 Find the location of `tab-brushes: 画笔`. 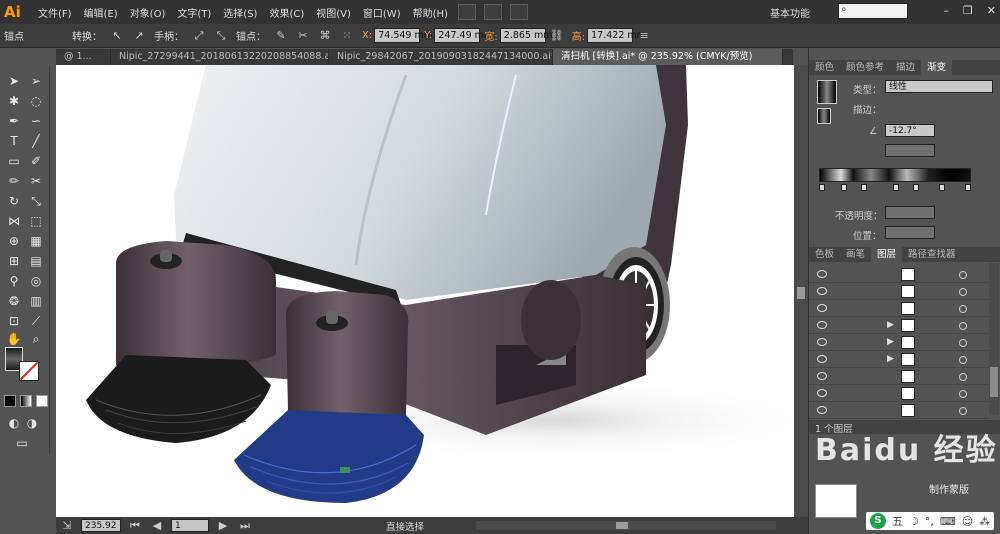

tab-brushes: 画笔 is located at coordinates (855, 254).